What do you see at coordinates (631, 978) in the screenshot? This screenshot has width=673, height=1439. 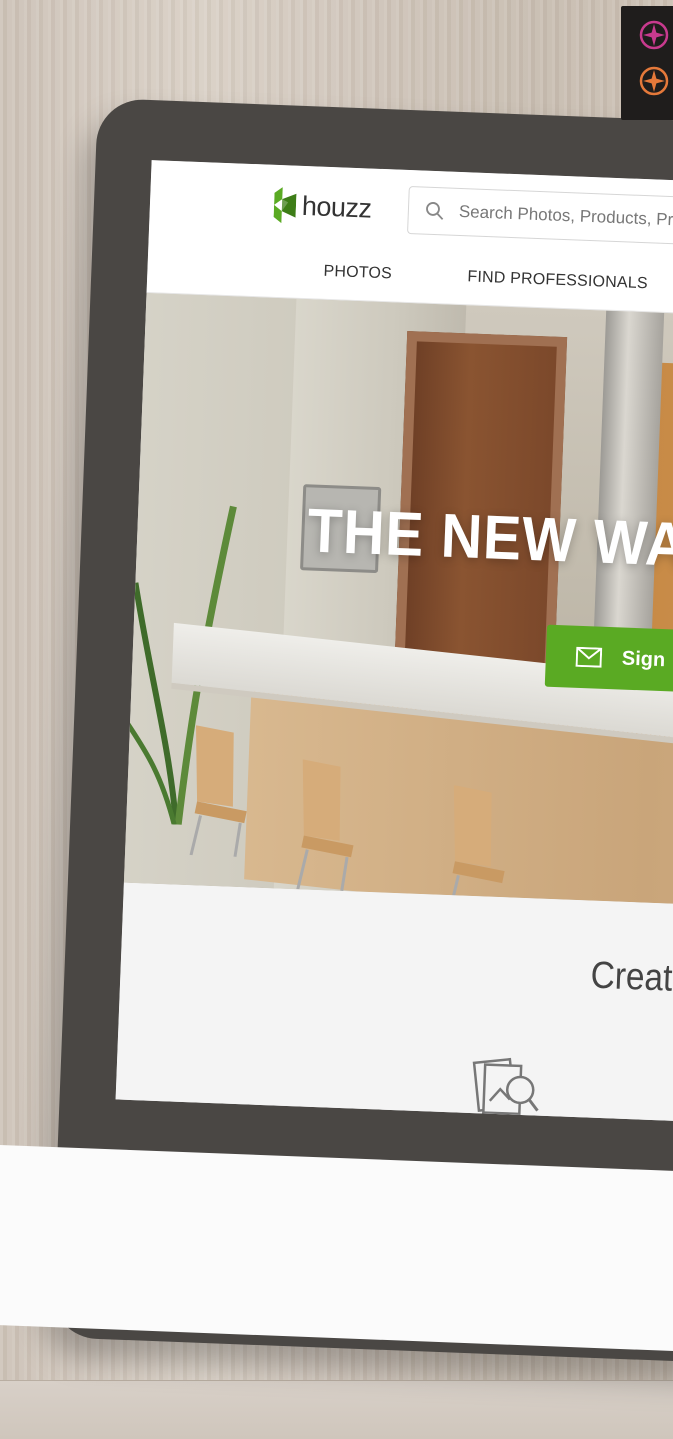 I see `feature-headline: Create th` at bounding box center [631, 978].